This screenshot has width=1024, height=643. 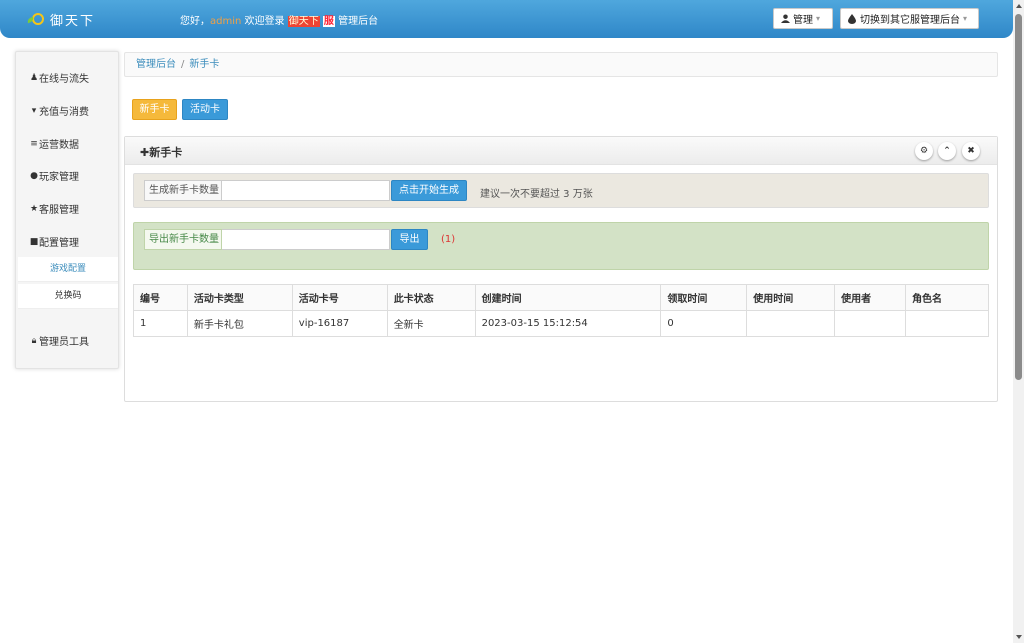 I want to click on switch-server-label: 切换到其它服管理后台, so click(x=910, y=20).